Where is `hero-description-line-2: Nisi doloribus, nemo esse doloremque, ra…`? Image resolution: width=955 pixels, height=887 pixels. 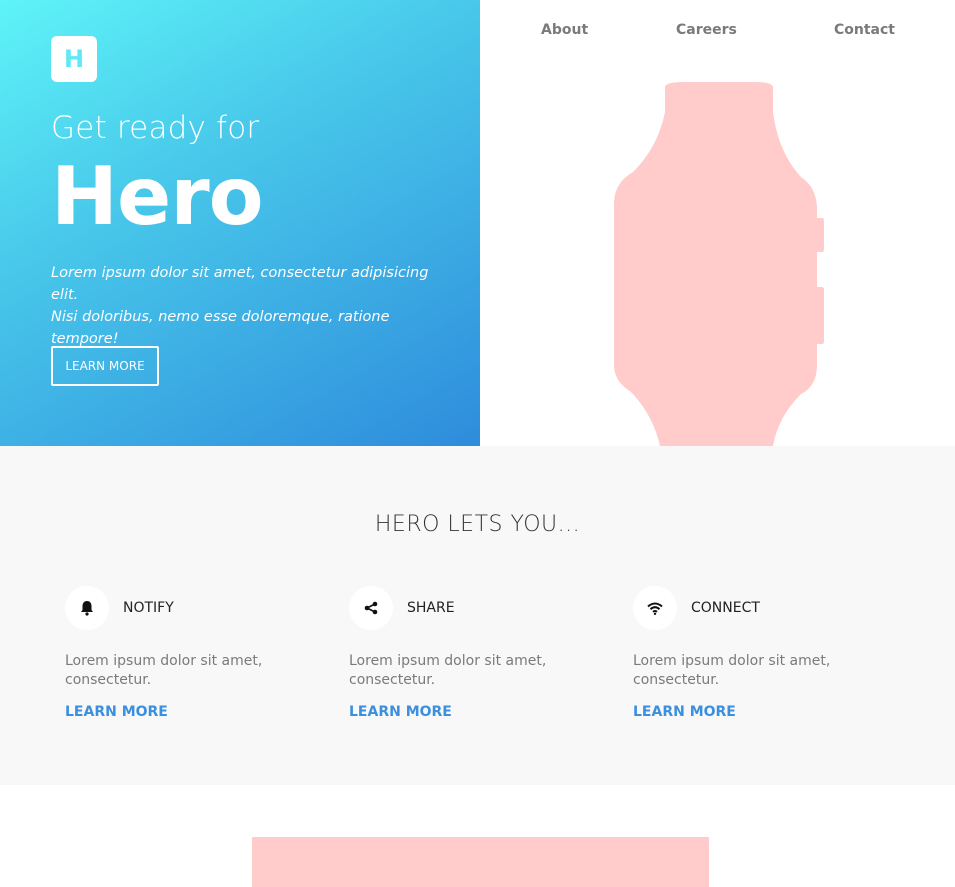
hero-description-line-2: Nisi doloribus, nemo esse doloremque, ra… is located at coordinates (220, 328).